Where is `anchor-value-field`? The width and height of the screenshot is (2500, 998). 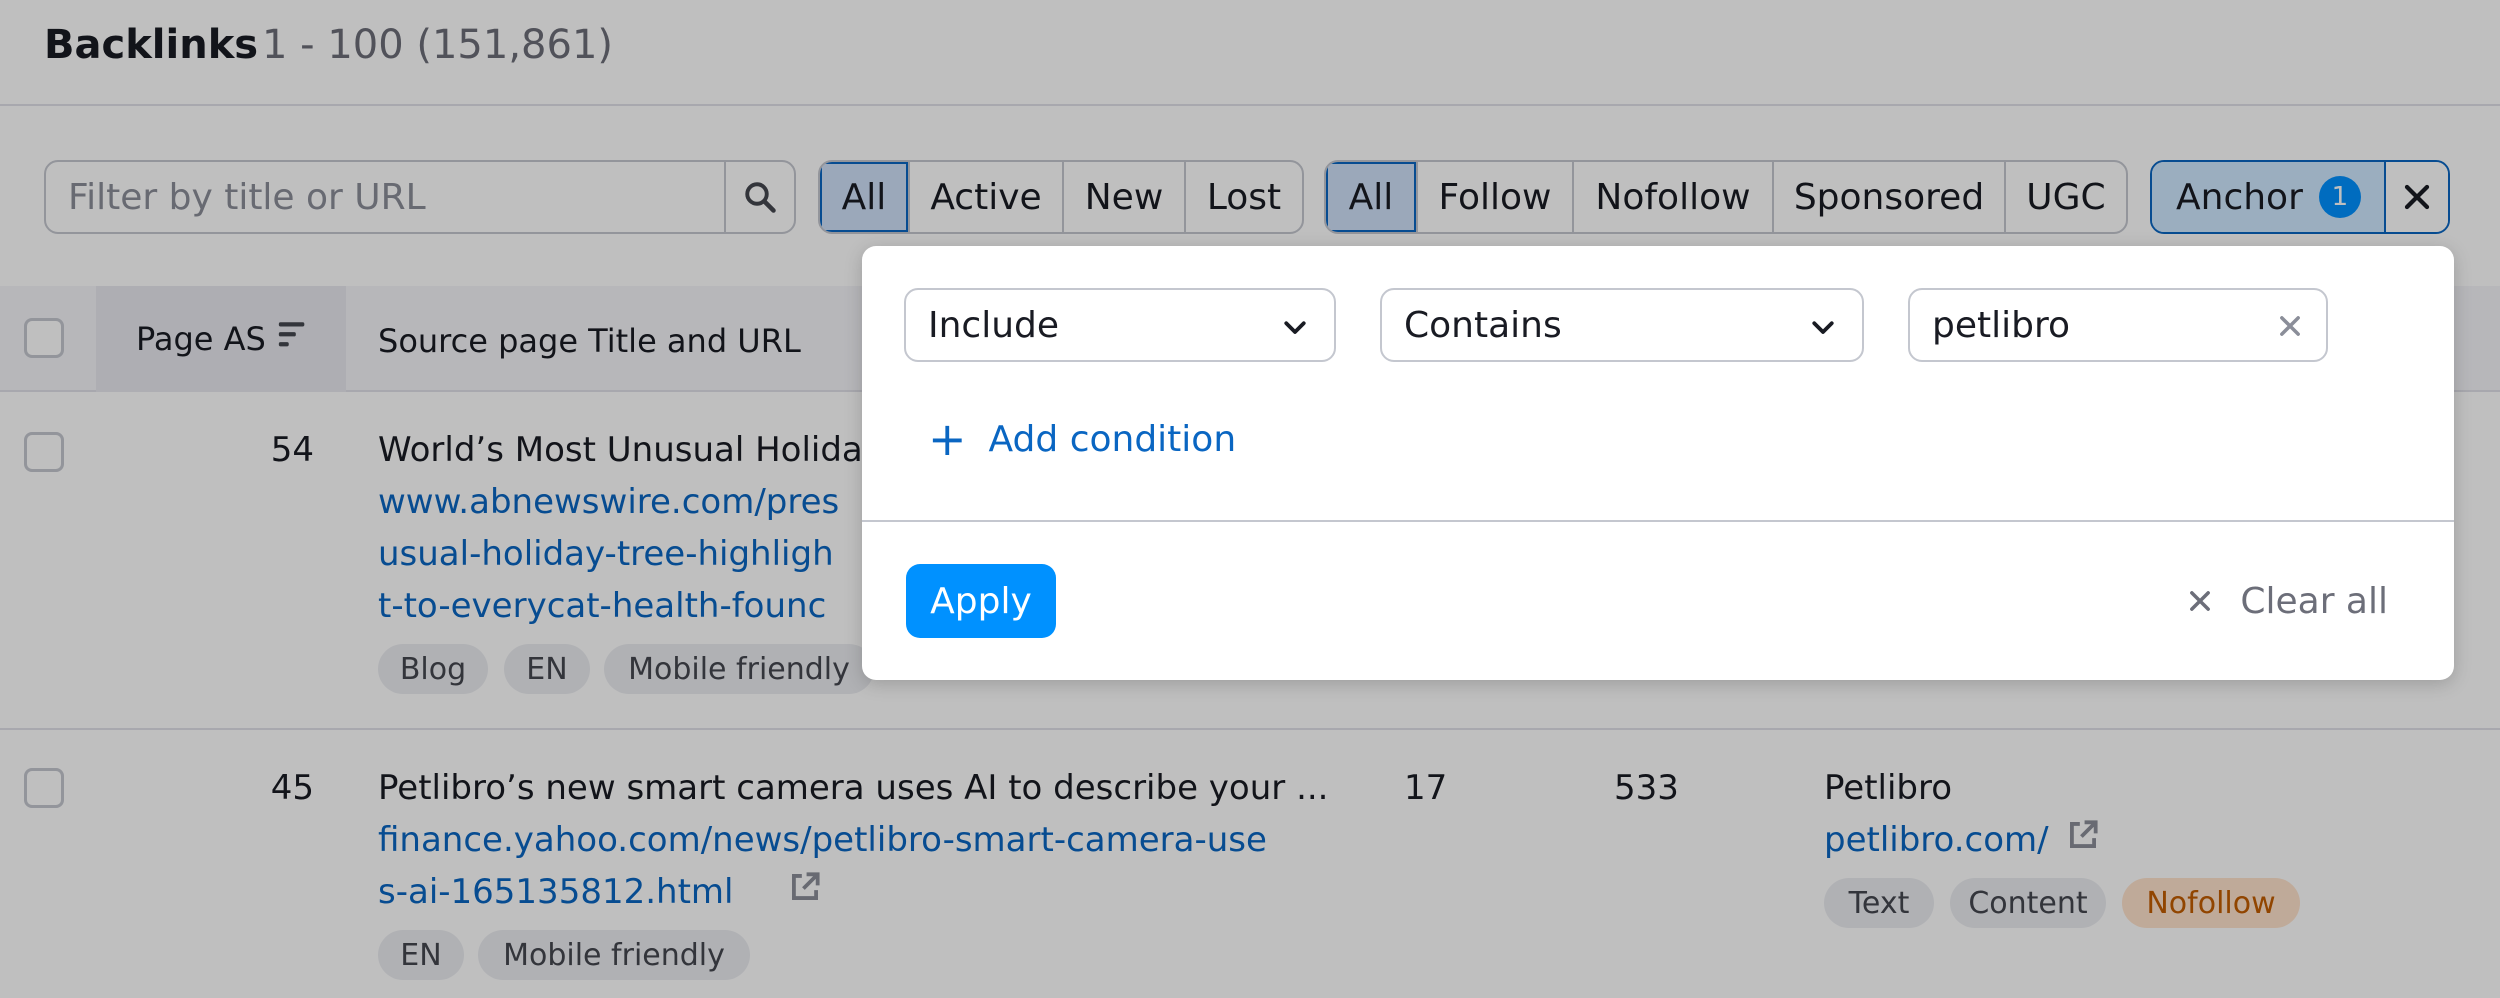 anchor-value-field is located at coordinates (2118, 325).